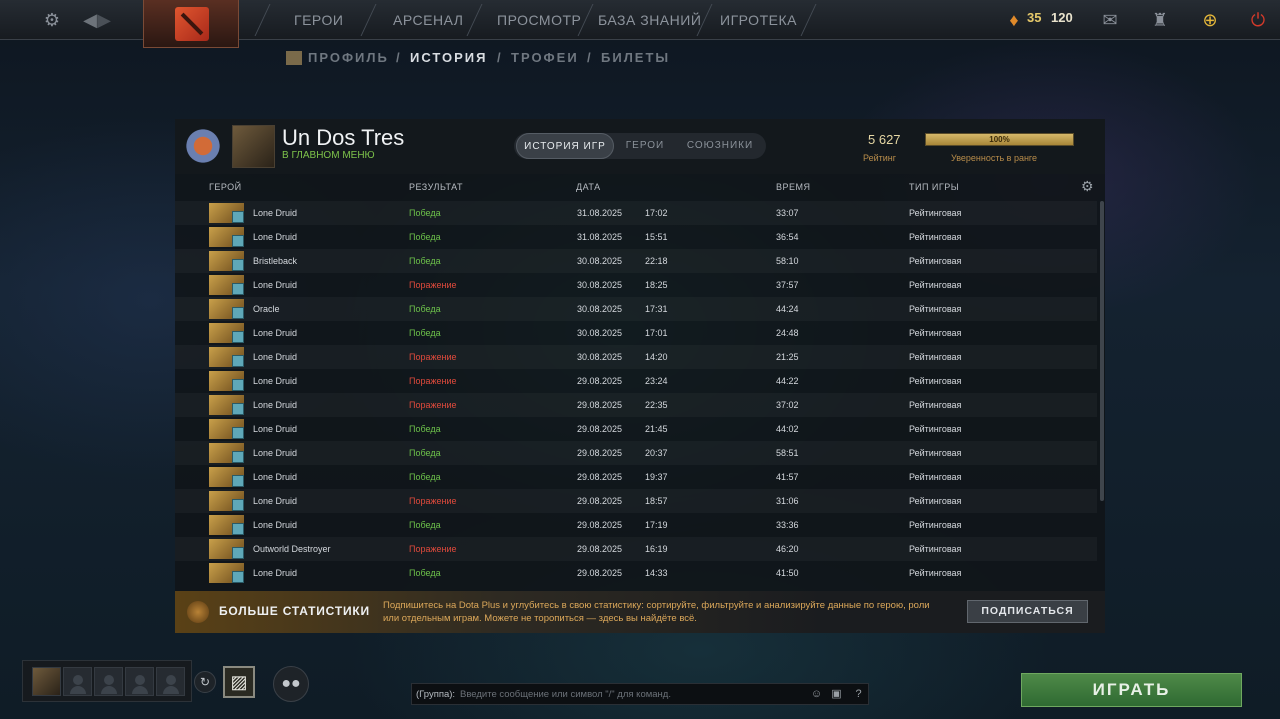 The image size is (1280, 719). What do you see at coordinates (656, 261) in the screenshot?
I see `match-time: 22:18` at bounding box center [656, 261].